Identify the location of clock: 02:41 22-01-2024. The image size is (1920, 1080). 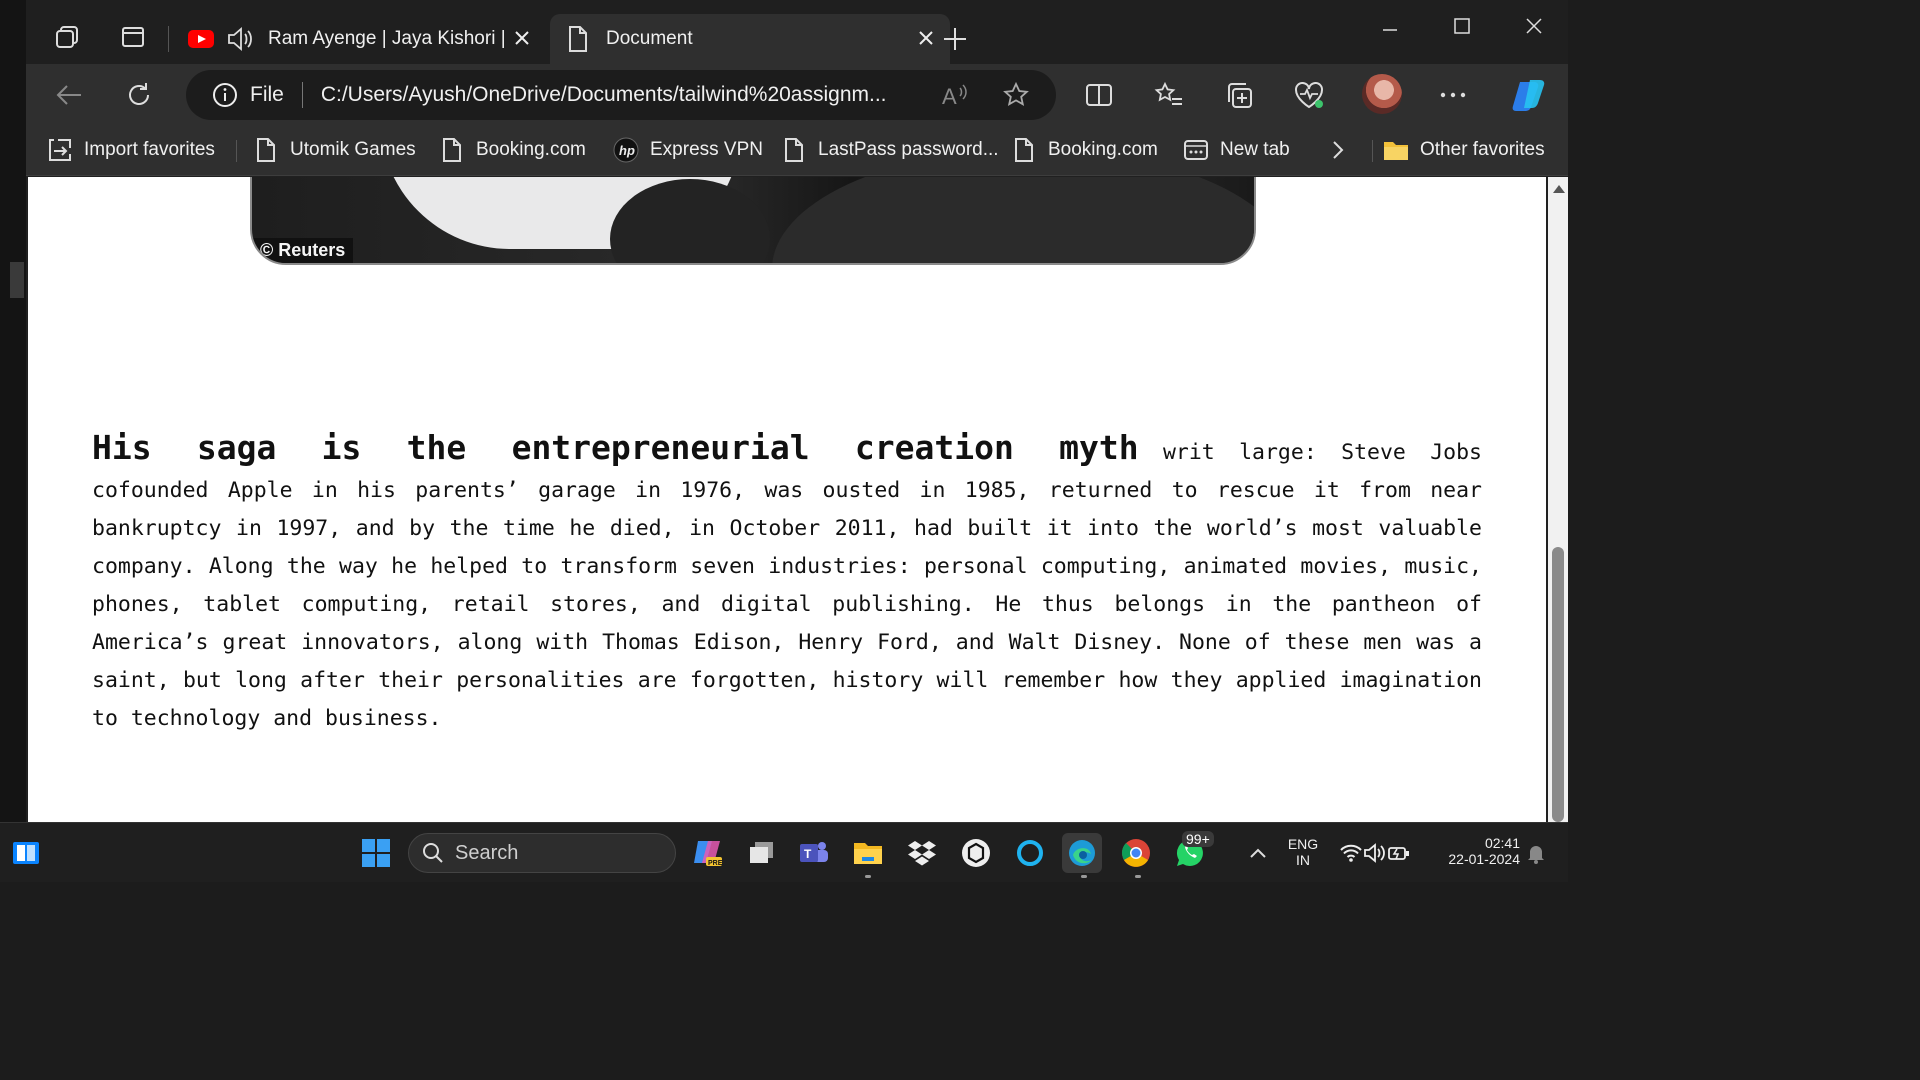
(1477, 851).